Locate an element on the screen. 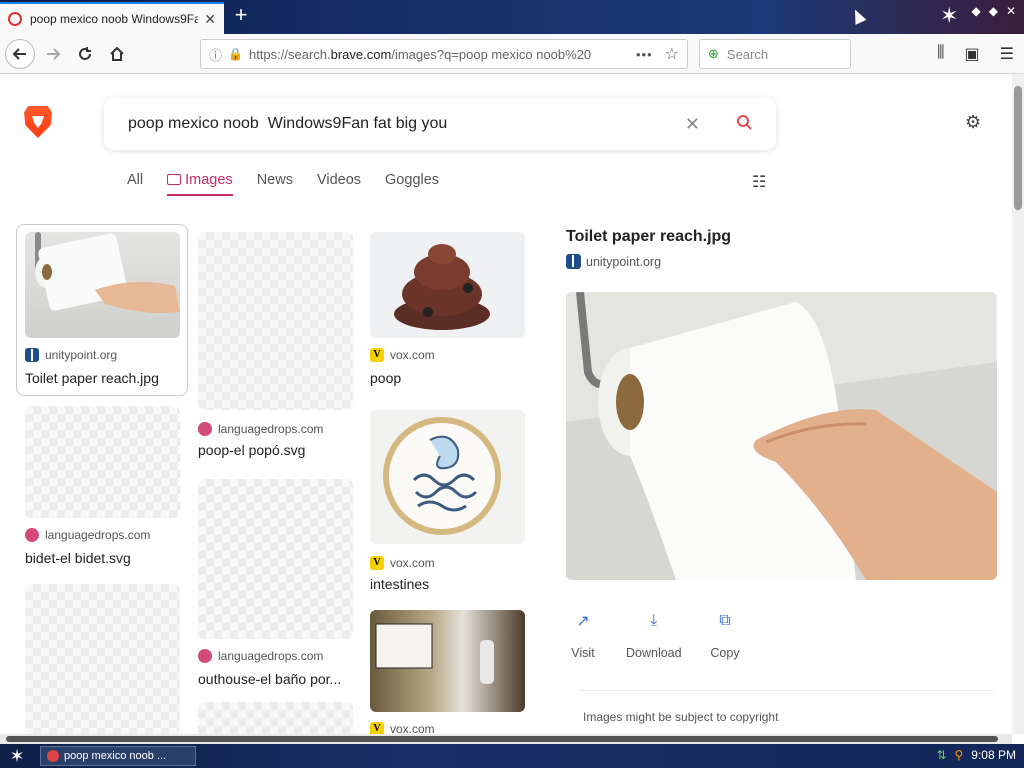 The width and height of the screenshot is (1024, 768). crochet-poop-thumbnail is located at coordinates (447, 285).